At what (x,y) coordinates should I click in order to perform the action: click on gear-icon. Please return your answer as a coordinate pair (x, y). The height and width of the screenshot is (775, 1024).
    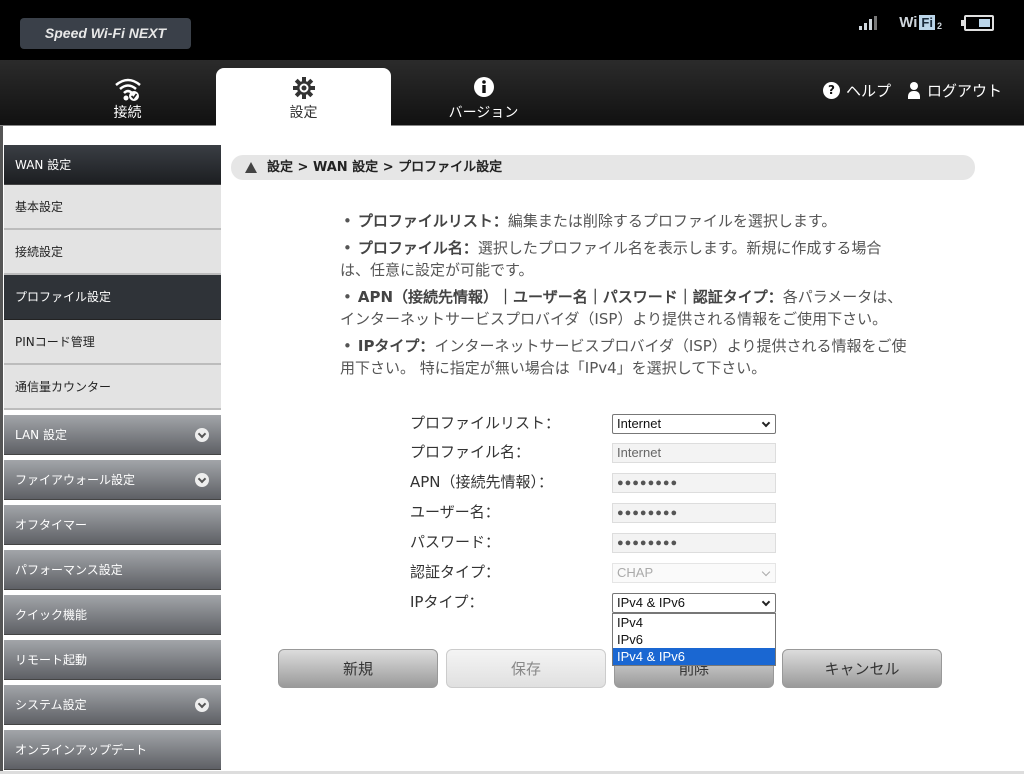
    Looking at the image, I should click on (303, 89).